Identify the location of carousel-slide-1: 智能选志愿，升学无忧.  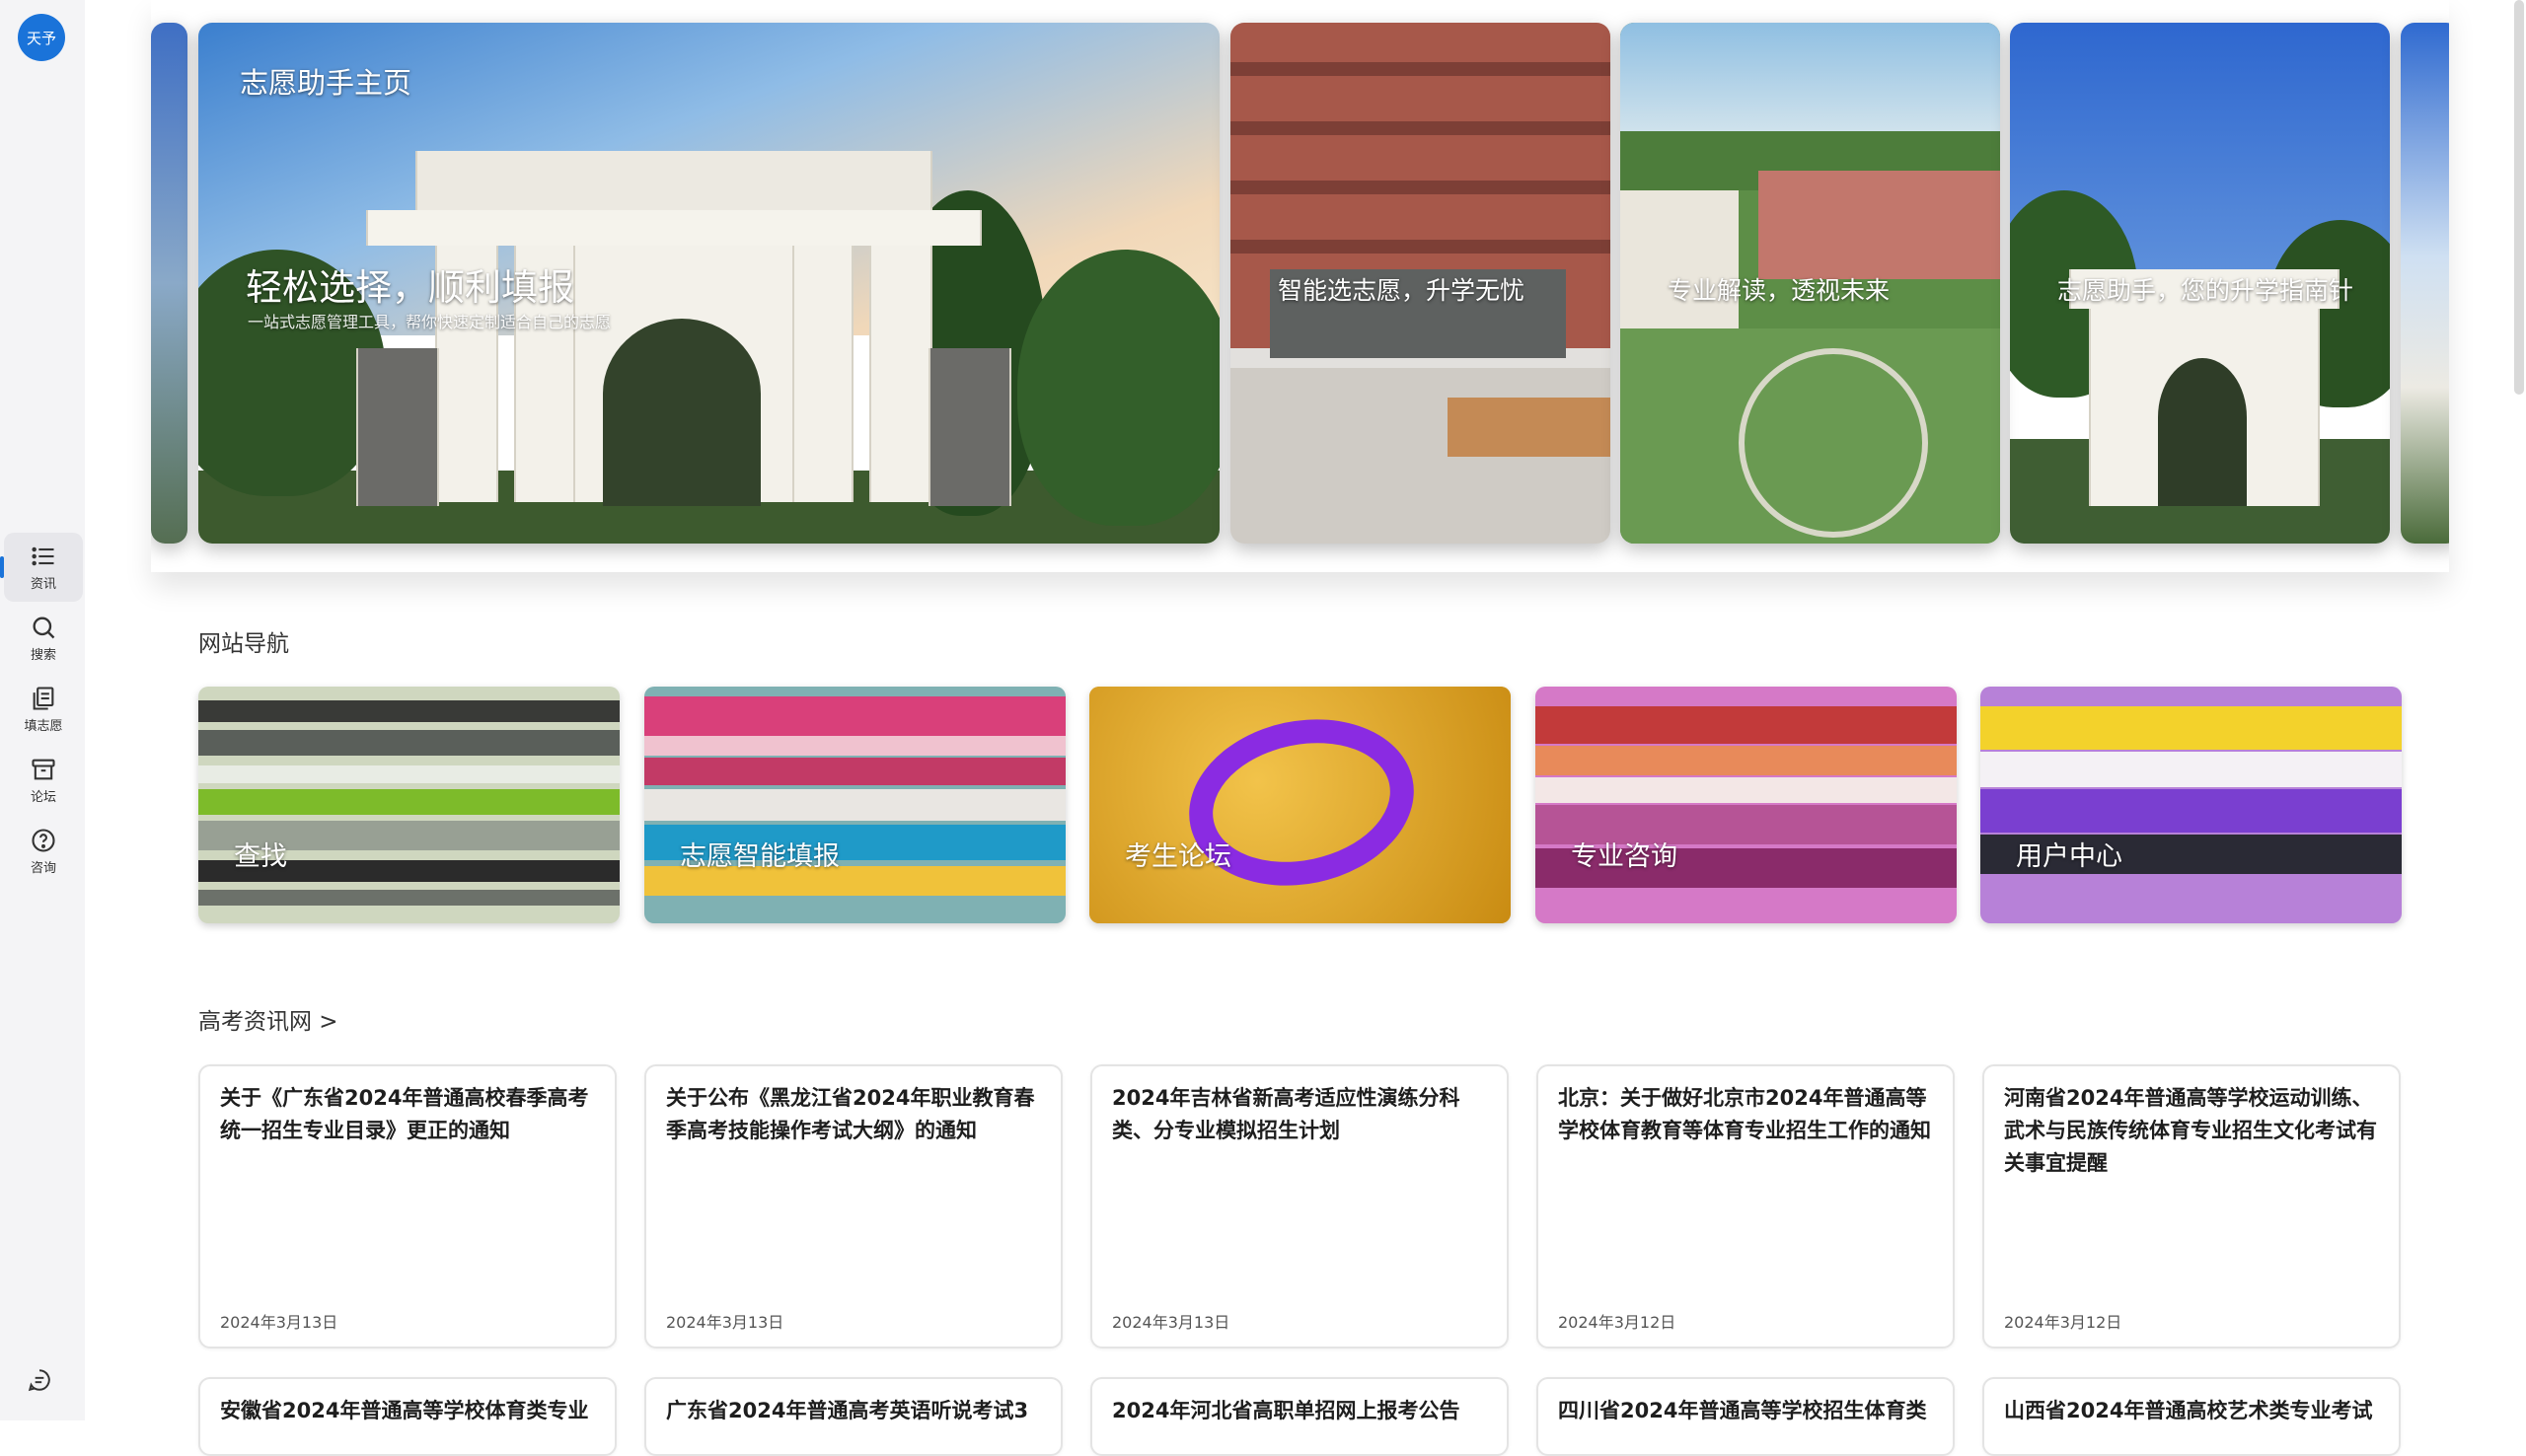
(1420, 283).